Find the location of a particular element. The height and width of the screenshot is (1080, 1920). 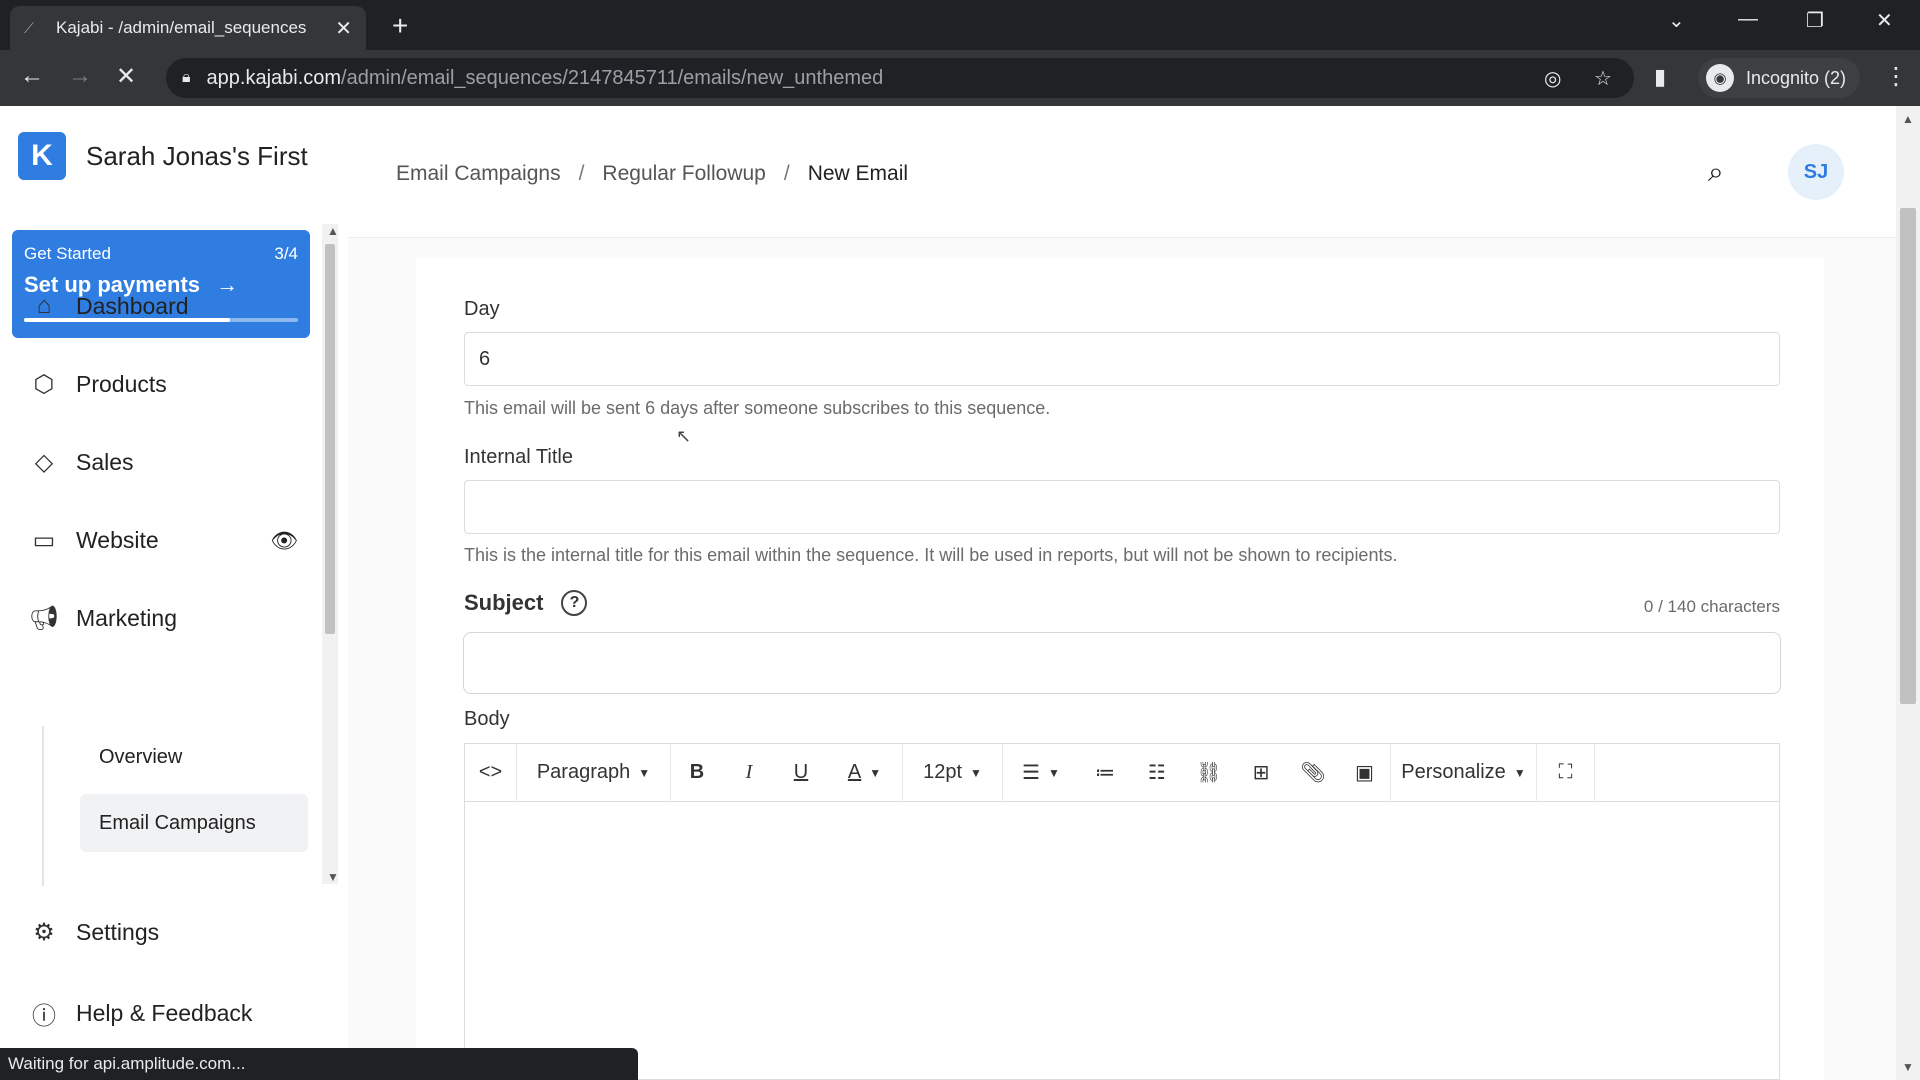

scroll-down-arrow-icon: ▼ is located at coordinates (333, 877).